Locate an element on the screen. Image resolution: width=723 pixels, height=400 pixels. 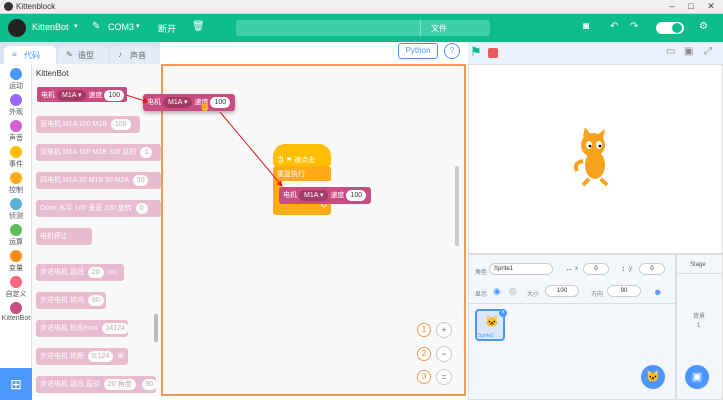
sprite-thumbnail: × 🐱 Sprite1 is located at coordinates (491, 325).